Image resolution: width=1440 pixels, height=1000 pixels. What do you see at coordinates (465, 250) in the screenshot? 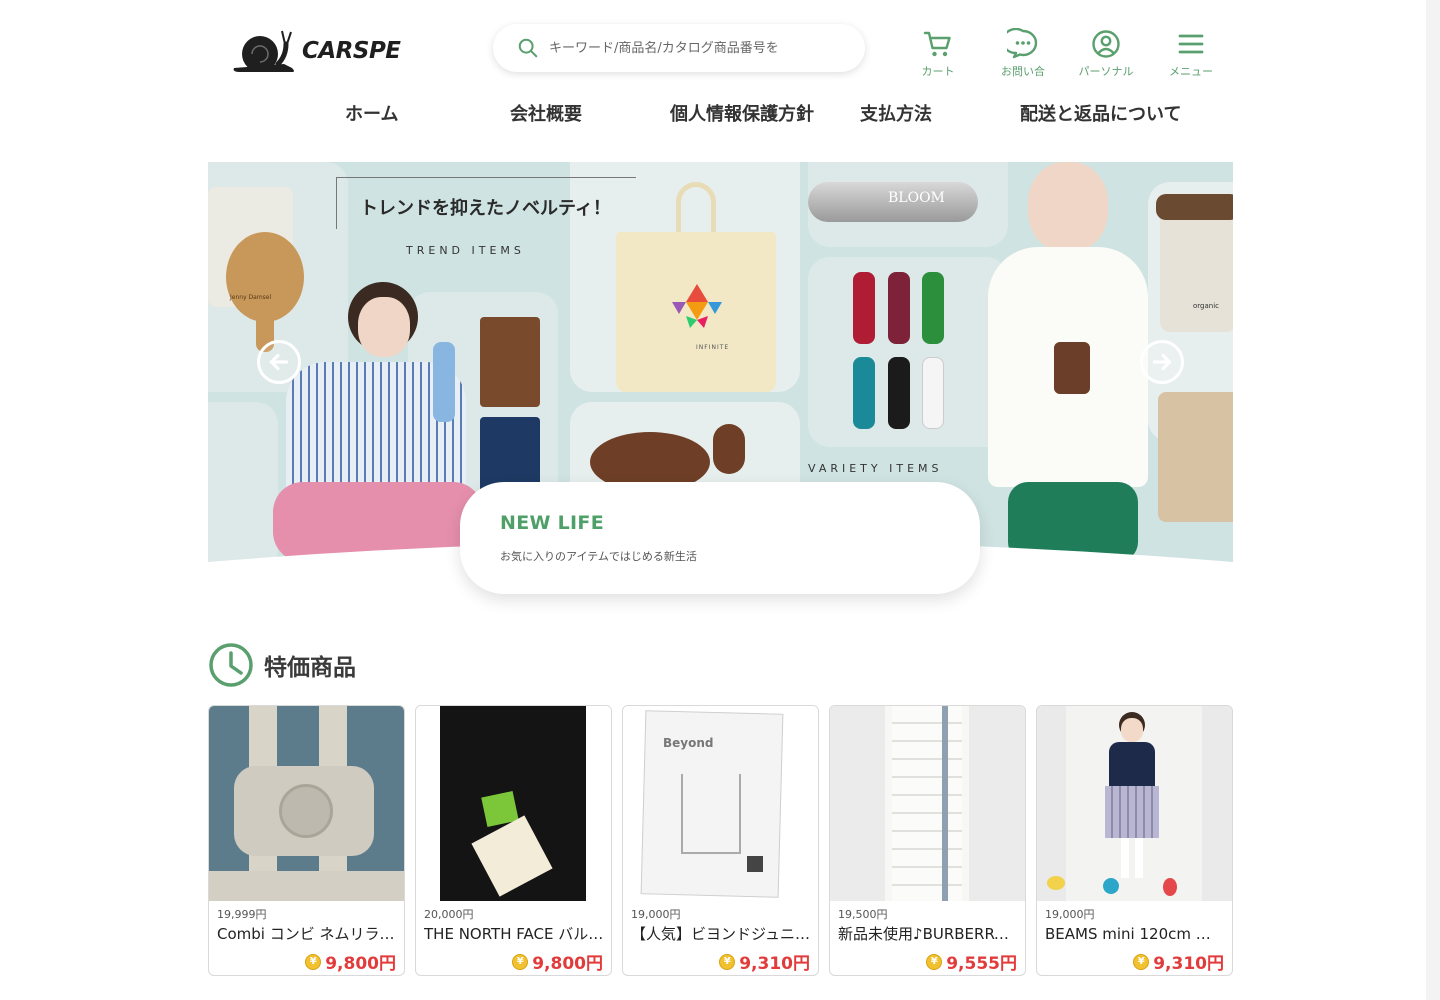
I see `hero-trend-tag: TREND ITEMS` at bounding box center [465, 250].